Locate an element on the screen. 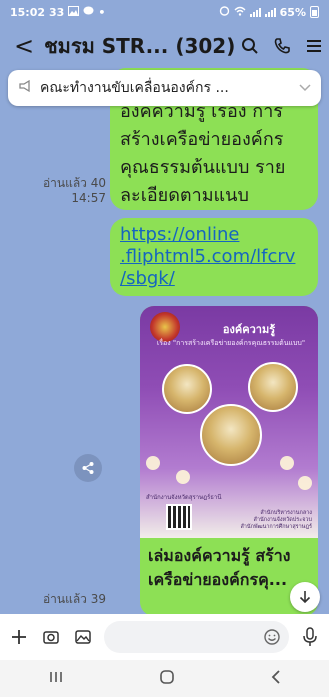  scroll-down-button is located at coordinates (305, 597).